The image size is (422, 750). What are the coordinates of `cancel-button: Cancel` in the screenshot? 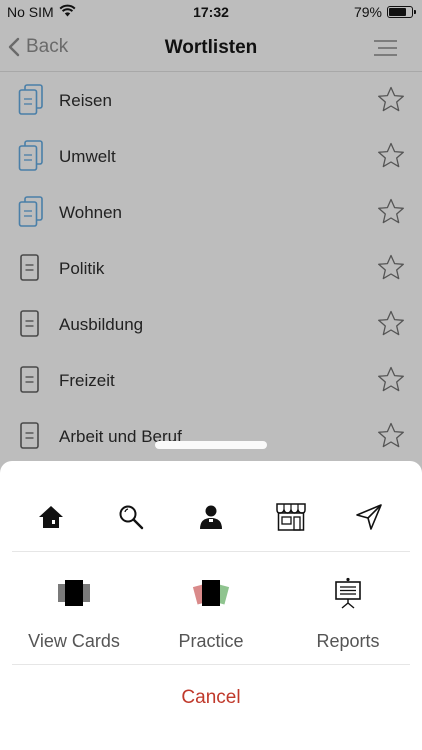 It's located at (211, 698).